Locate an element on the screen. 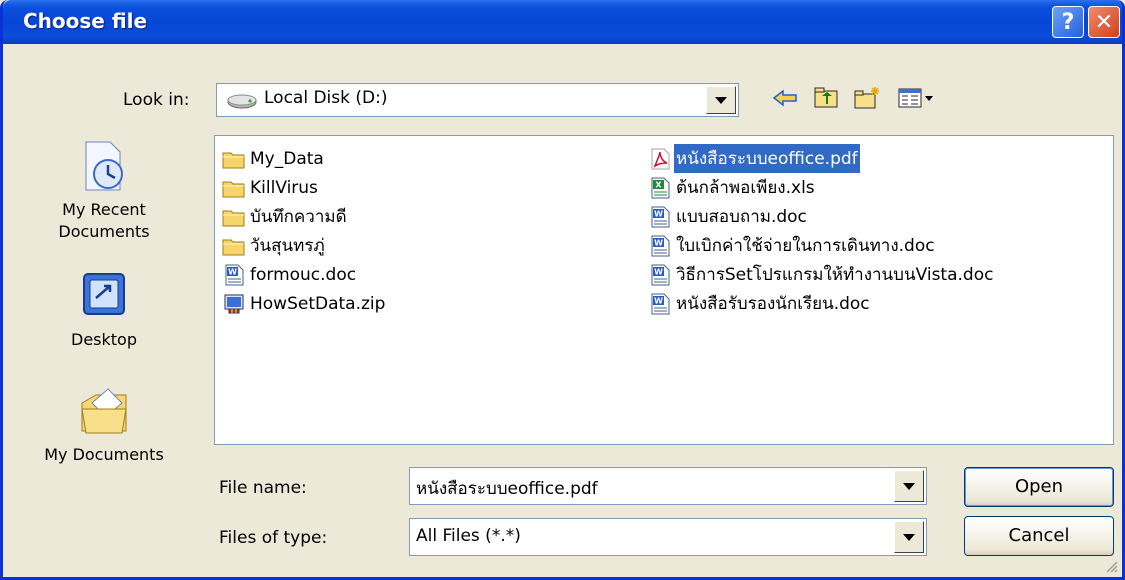  excel-icon: X is located at coordinates (660, 187).